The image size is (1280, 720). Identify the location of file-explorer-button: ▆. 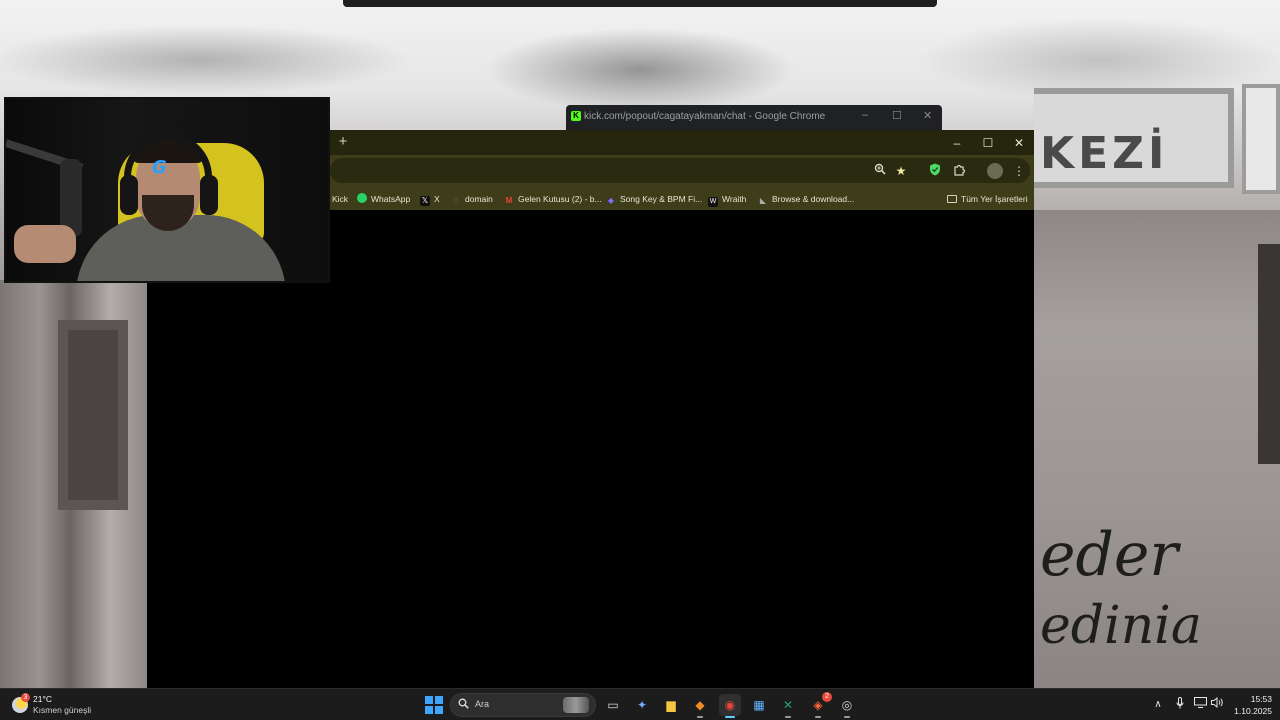
(671, 705).